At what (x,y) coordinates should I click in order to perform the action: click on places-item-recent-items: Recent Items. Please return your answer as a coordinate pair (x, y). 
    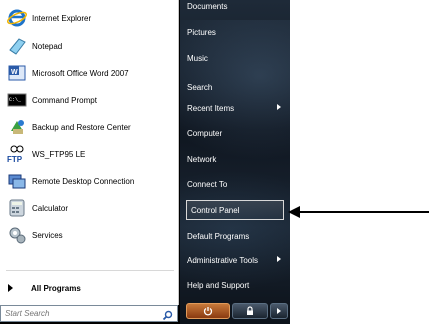
    Looking at the image, I should click on (237, 108).